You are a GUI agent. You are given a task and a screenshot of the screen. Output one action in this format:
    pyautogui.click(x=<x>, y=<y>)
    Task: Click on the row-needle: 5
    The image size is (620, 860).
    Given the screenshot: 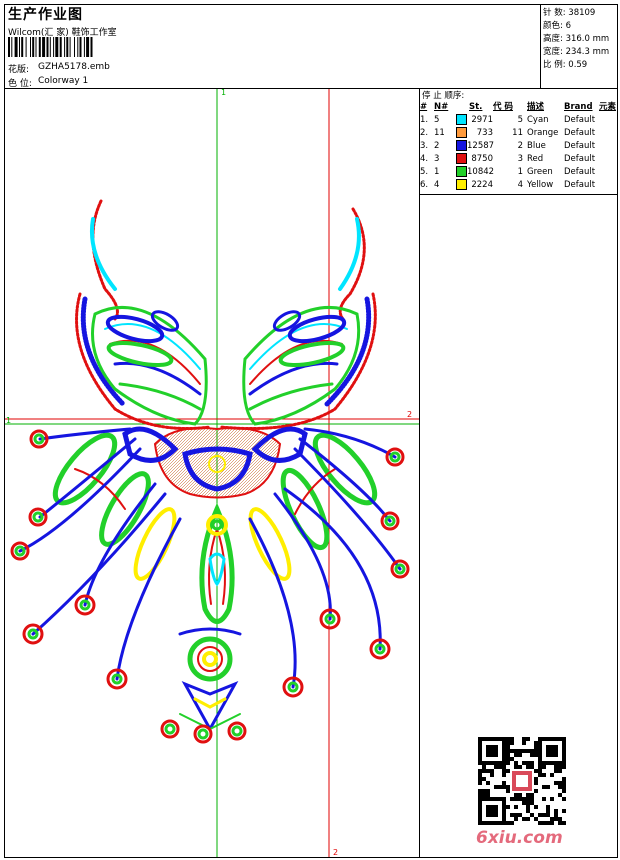 What is the action you would take?
    pyautogui.click(x=437, y=120)
    